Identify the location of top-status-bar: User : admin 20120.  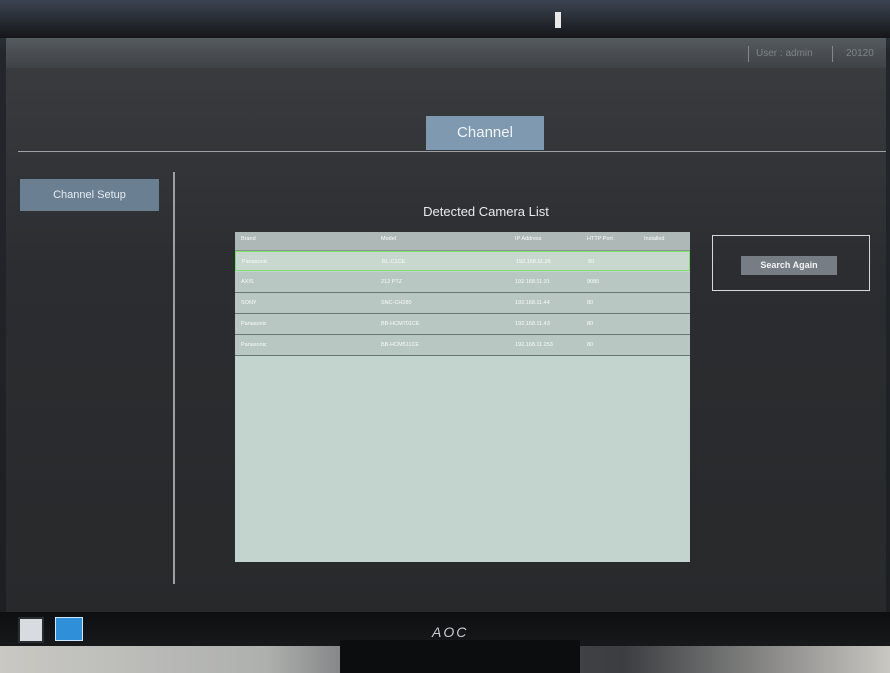
(446, 53).